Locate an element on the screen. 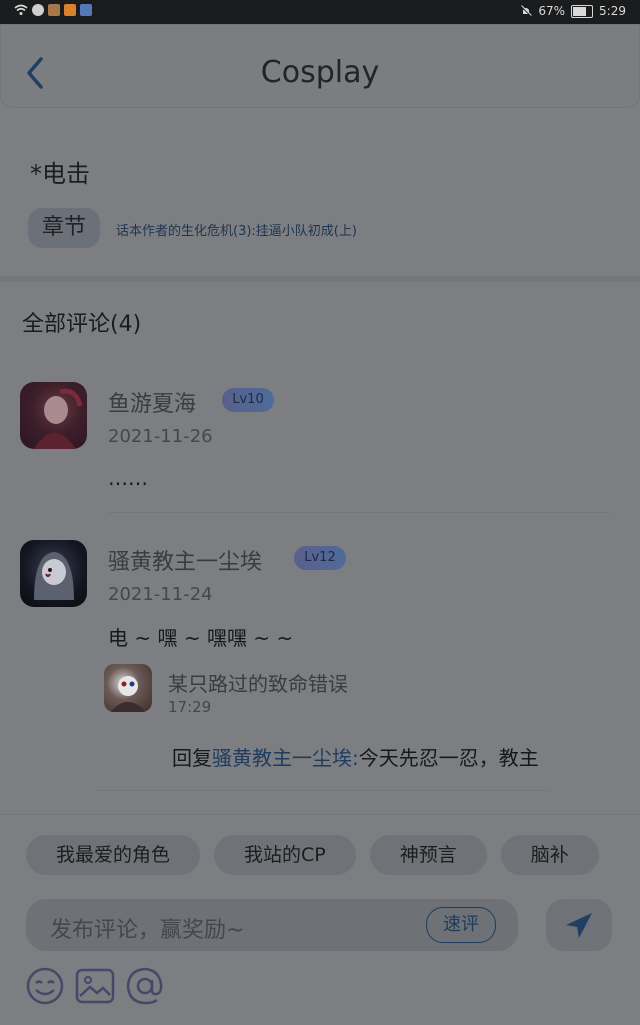 The width and height of the screenshot is (640, 1025). level-badge: Lv10 is located at coordinates (248, 400).